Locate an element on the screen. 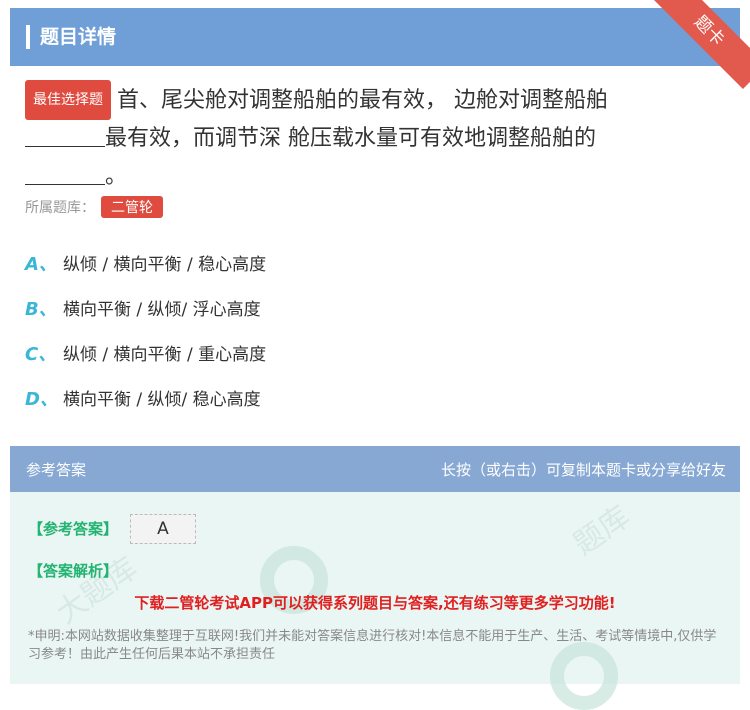 This screenshot has height=710, width=750. option-letter: B、 is located at coordinates (41, 309).